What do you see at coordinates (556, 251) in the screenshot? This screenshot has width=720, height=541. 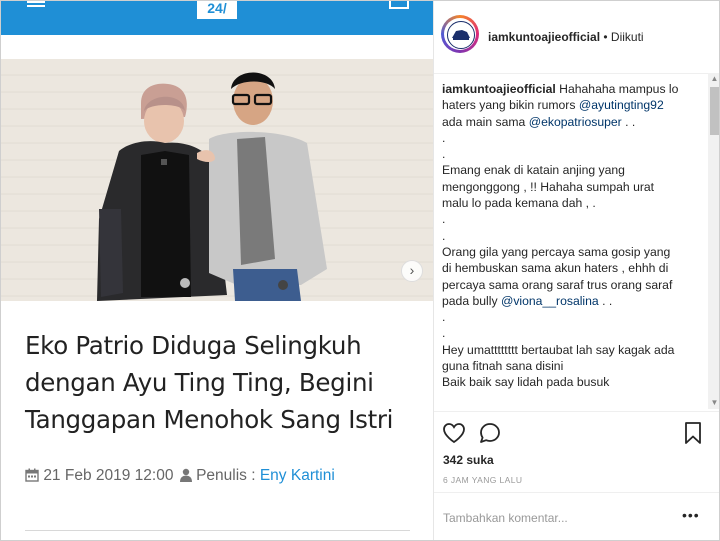 I see `caption-text: Orang gila yang percaya sama gosip yang` at bounding box center [556, 251].